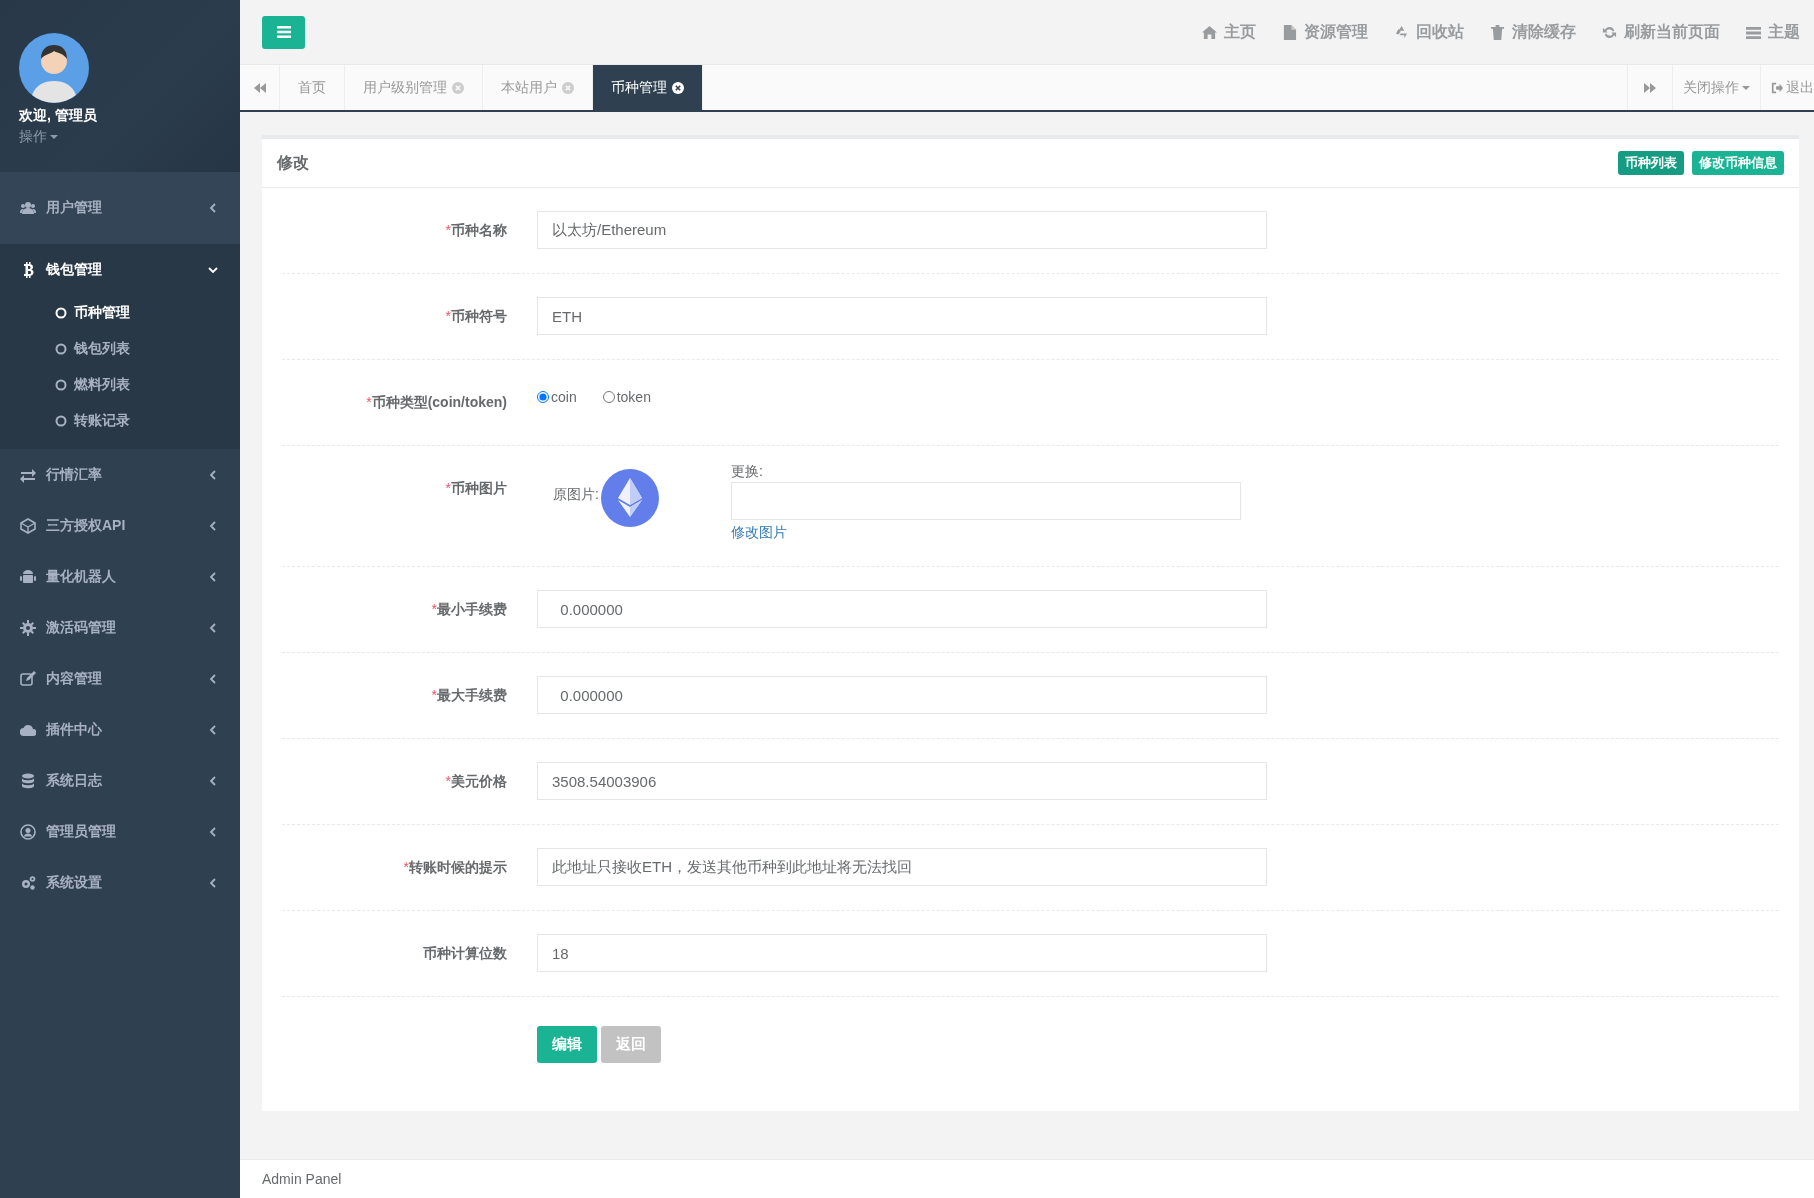 The width and height of the screenshot is (1814, 1198). Describe the element at coordinates (54, 68) in the screenshot. I see `avatar` at that location.